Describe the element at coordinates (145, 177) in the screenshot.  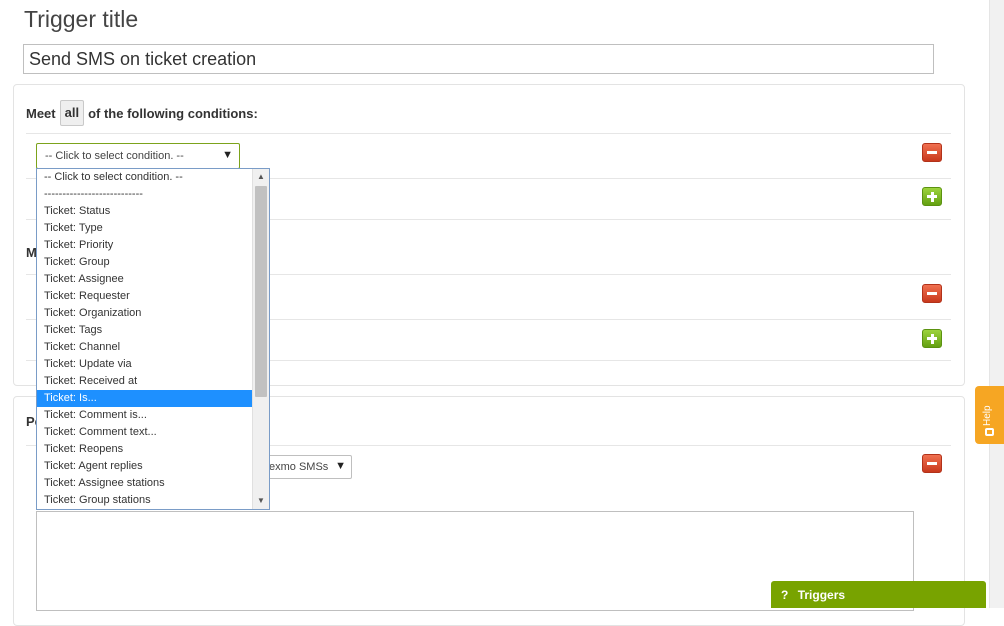
I see `dropdown-option: -- Click to select condition. --` at that location.